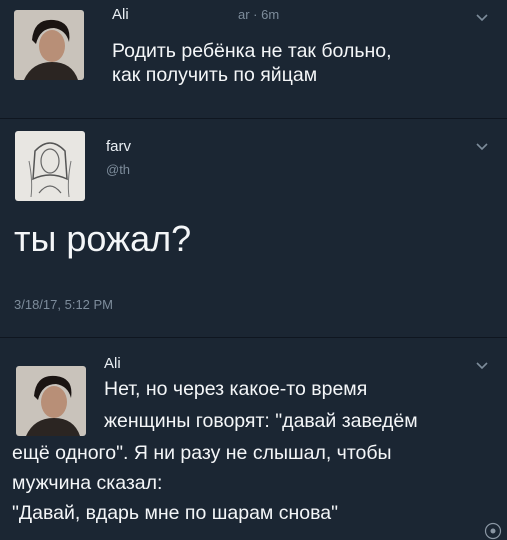  What do you see at coordinates (259, 14) in the screenshot?
I see `tweet-meta: ar · 6m` at bounding box center [259, 14].